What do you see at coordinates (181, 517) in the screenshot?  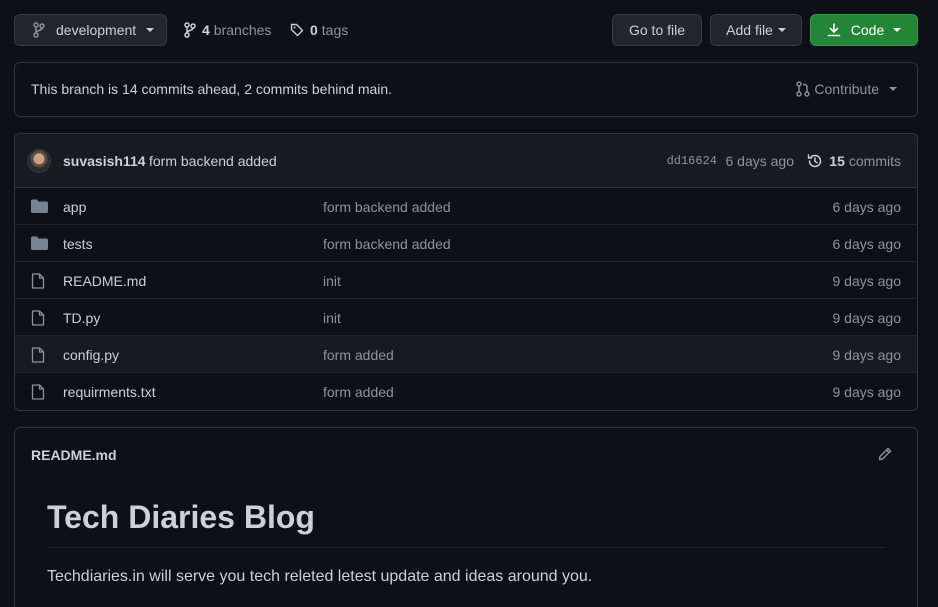 I see `readme-heading: Tech Diaries Blog` at bounding box center [181, 517].